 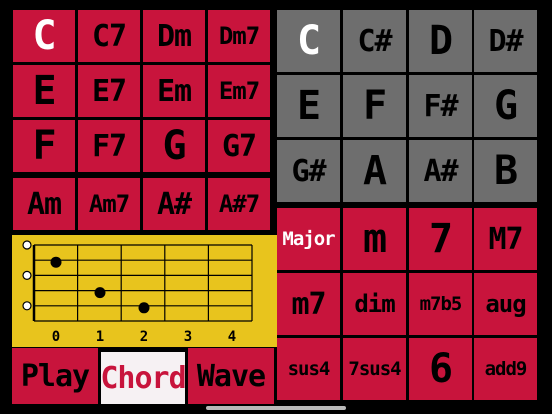 What do you see at coordinates (56, 337) in the screenshot?
I see `fret-number-label: 0` at bounding box center [56, 337].